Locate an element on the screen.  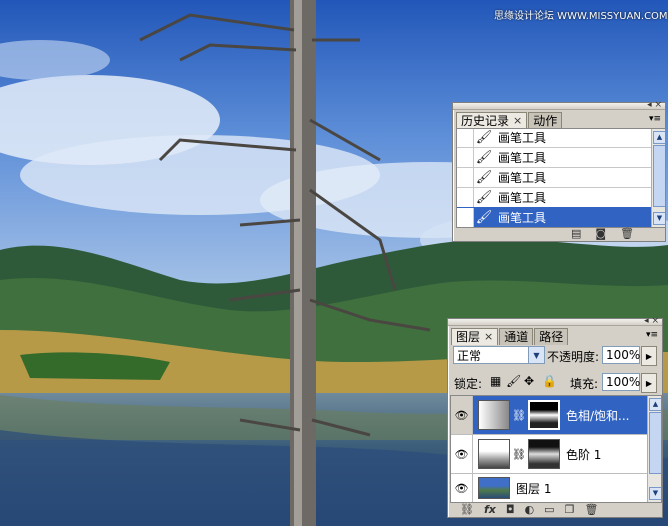
layers-list: 👁 ⛓ 色相/饱和... 👁 ⛓ 色阶 1 👁 图层 1 ▲ ▼ is located at coordinates (556, 449).